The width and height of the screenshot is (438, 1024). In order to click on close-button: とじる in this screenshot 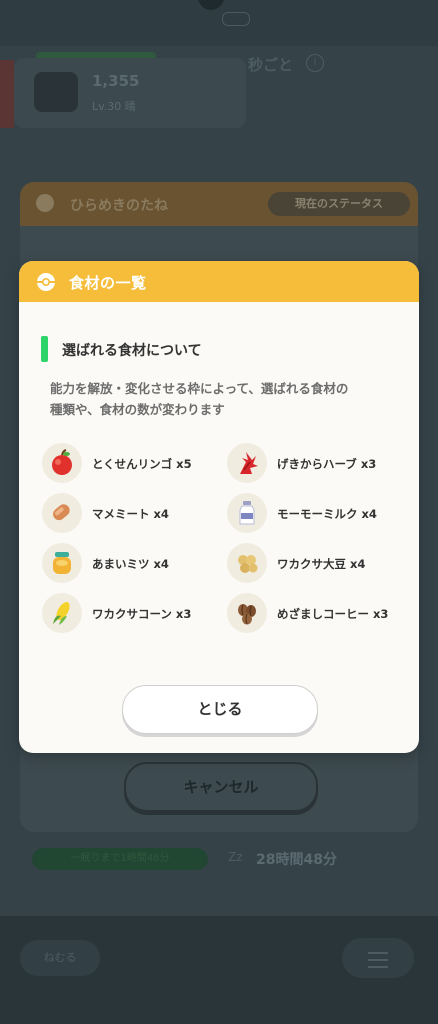, I will do `click(220, 709)`.